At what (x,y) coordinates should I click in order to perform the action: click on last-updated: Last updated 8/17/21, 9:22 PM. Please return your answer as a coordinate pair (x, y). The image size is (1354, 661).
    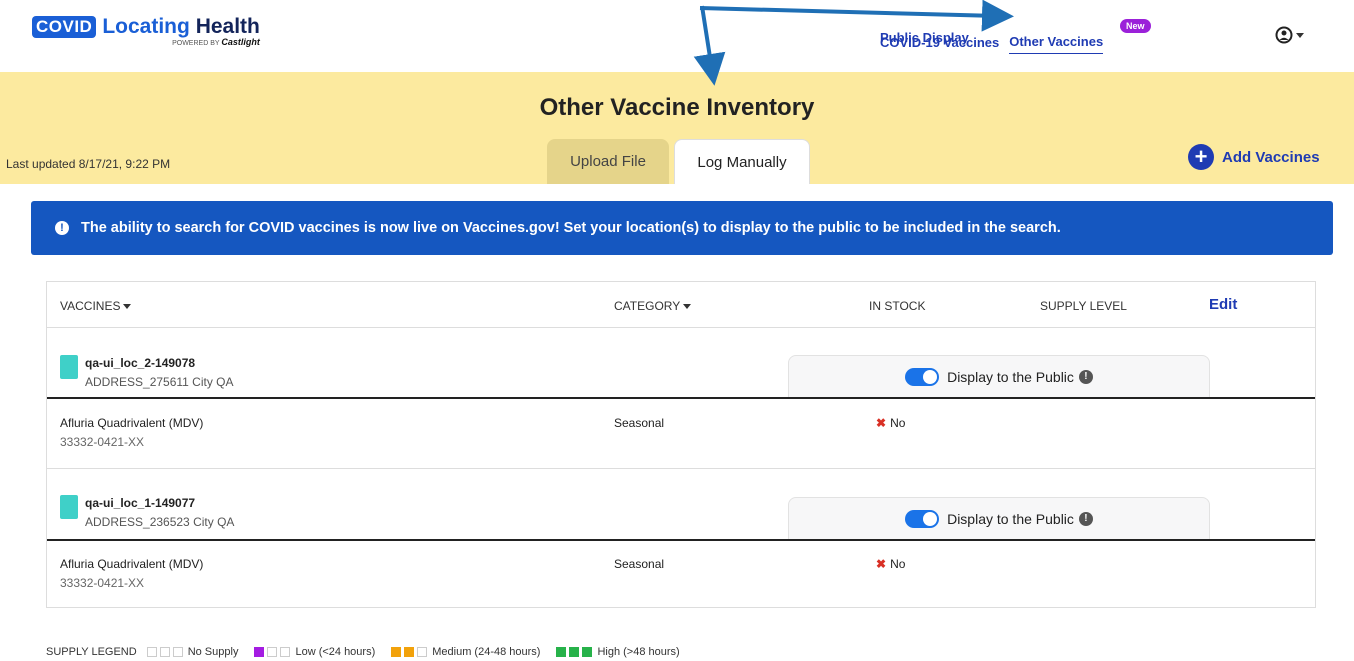
    Looking at the image, I should click on (88, 164).